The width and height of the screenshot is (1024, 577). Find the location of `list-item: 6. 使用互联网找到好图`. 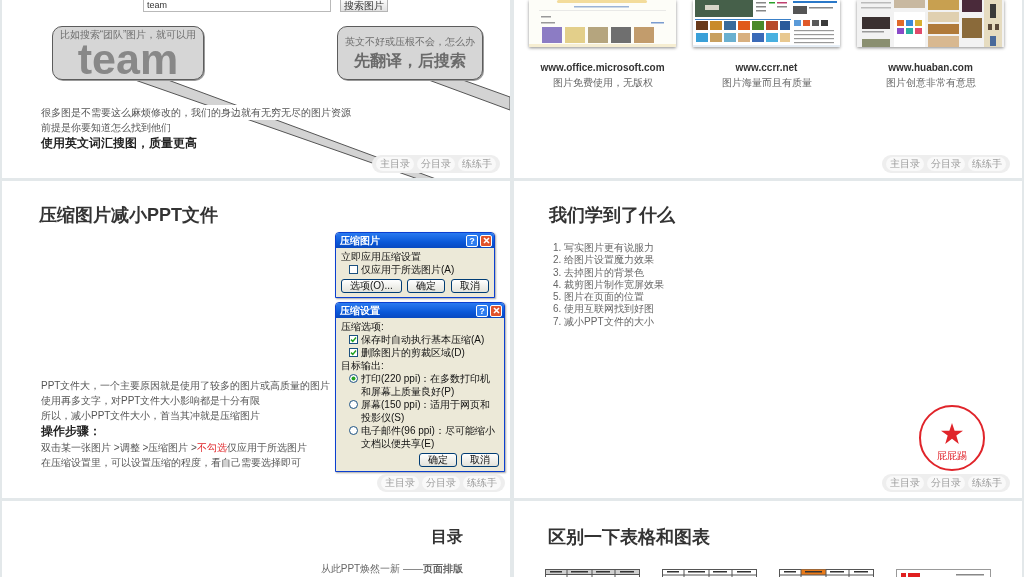

list-item: 6. 使用互联网找到好图 is located at coordinates (604, 309).